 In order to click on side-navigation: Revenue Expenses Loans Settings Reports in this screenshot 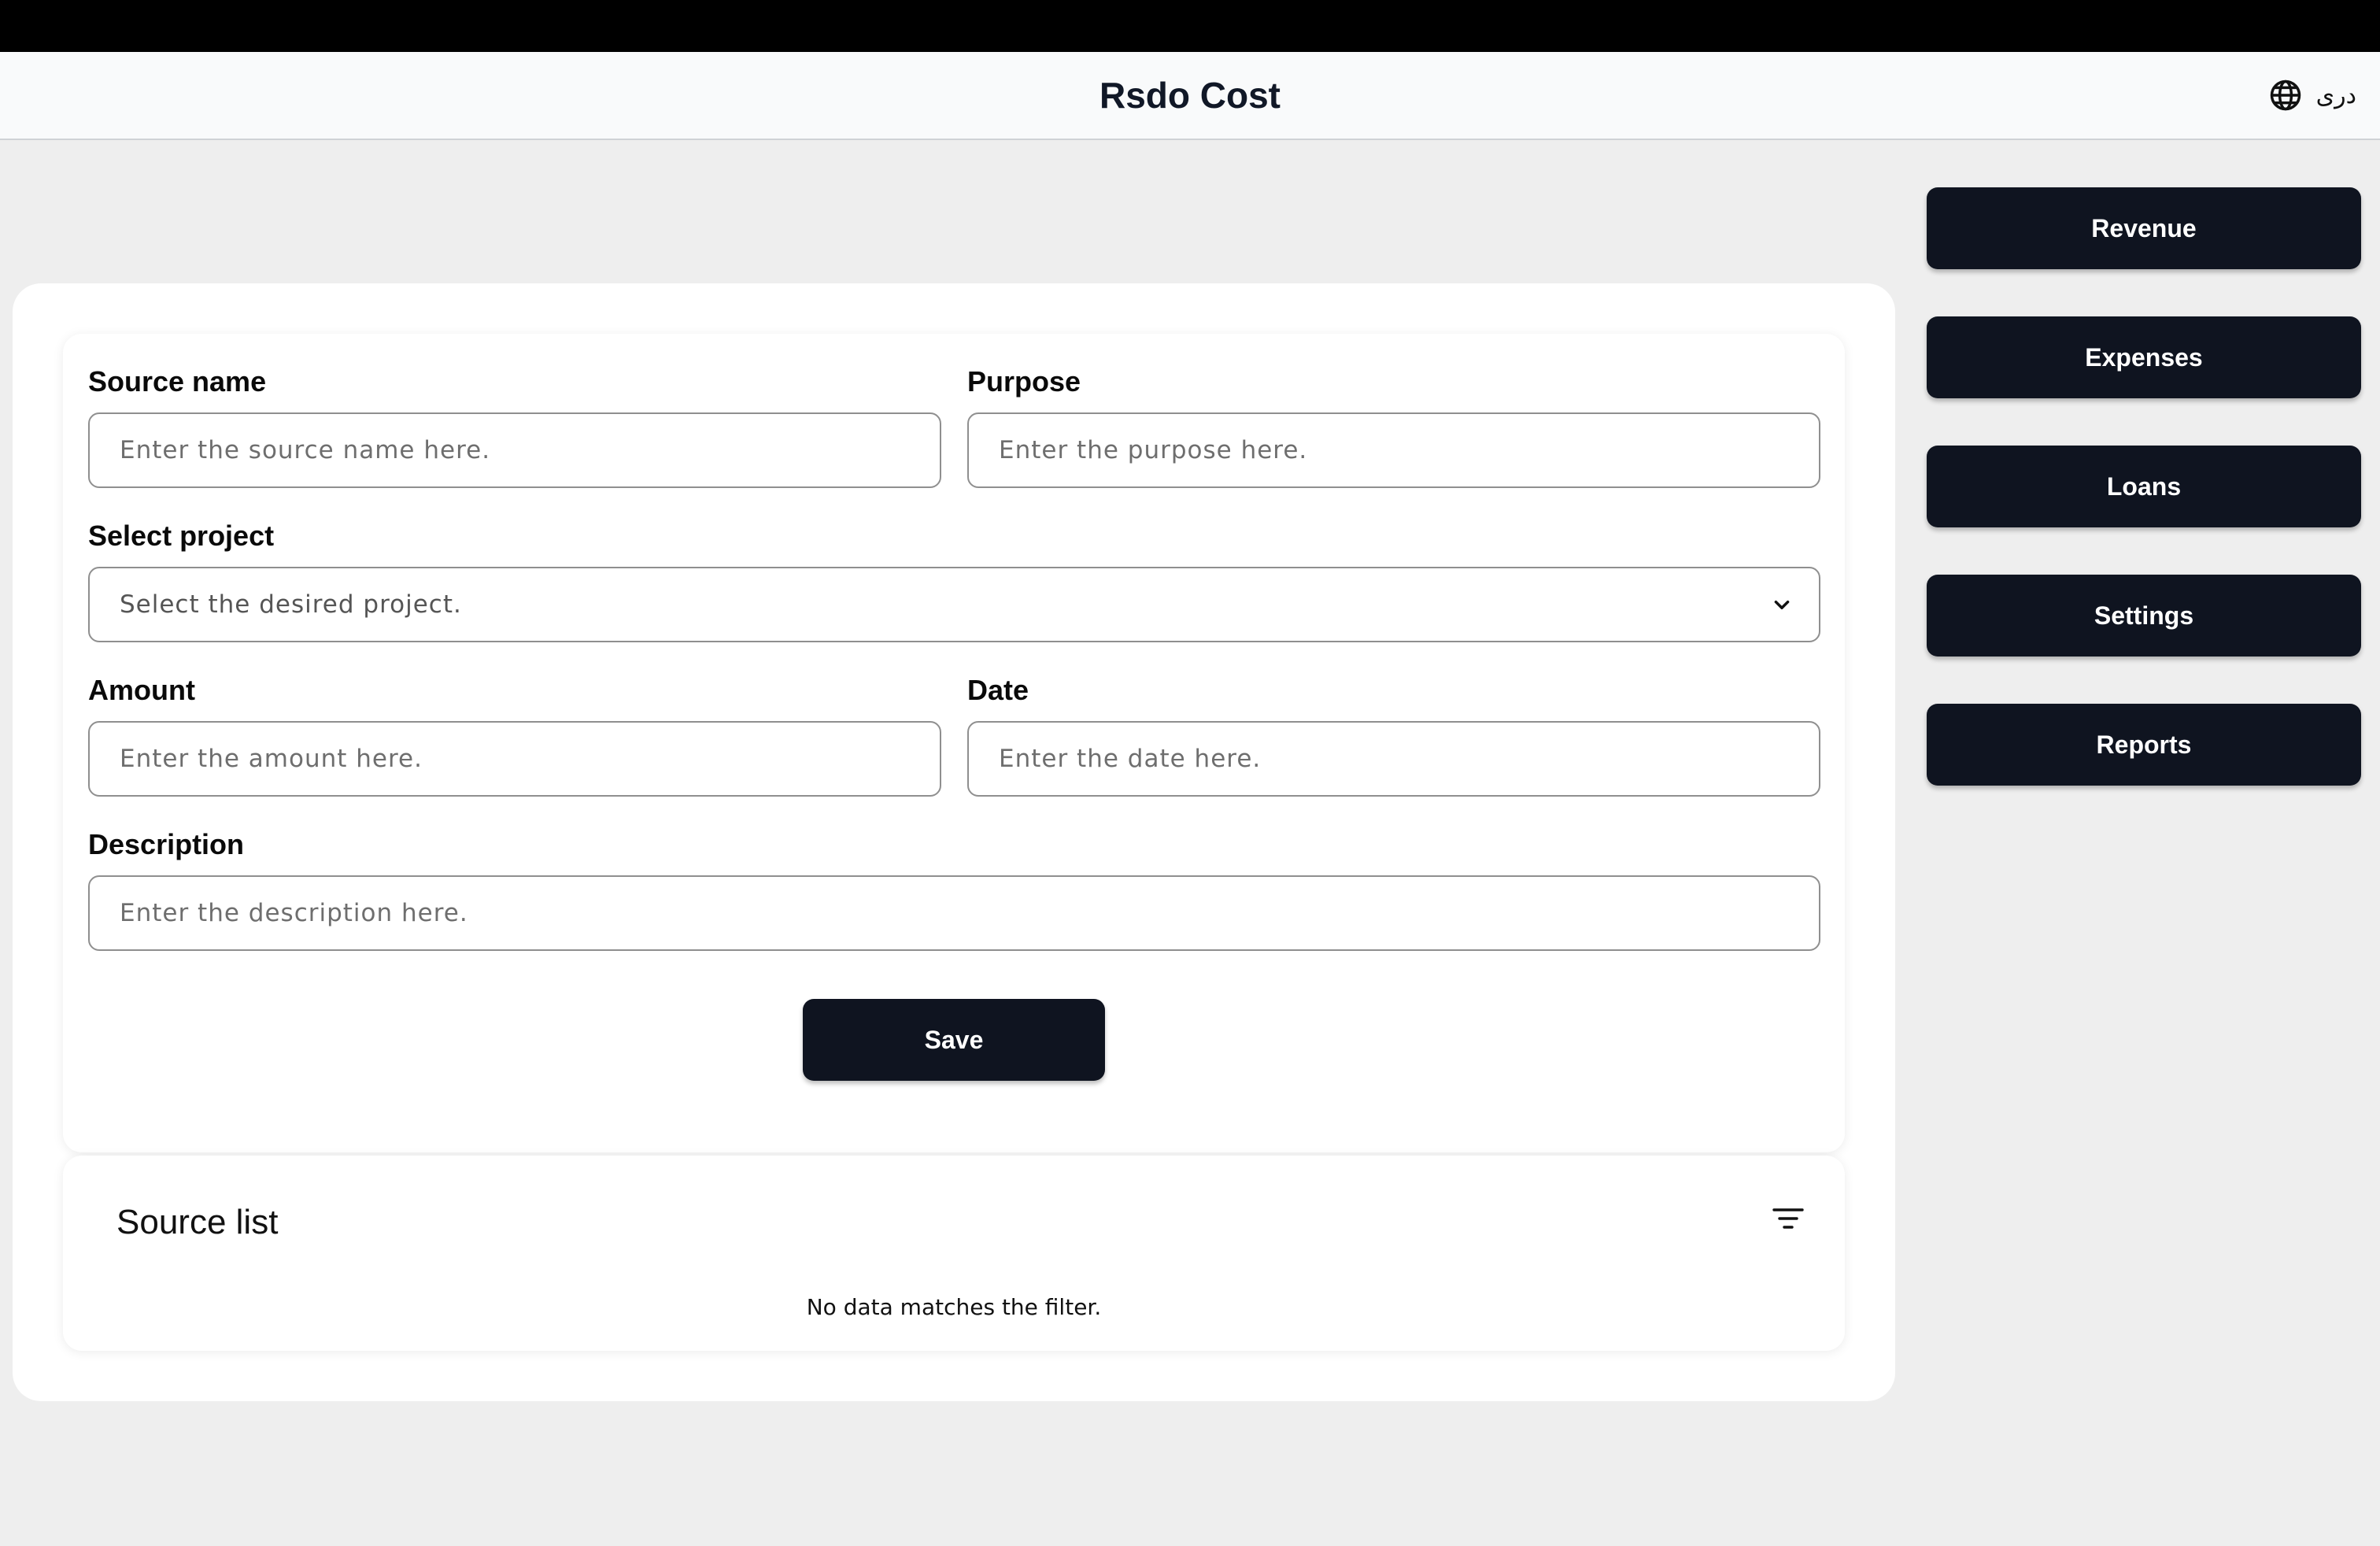, I will do `click(2144, 510)`.